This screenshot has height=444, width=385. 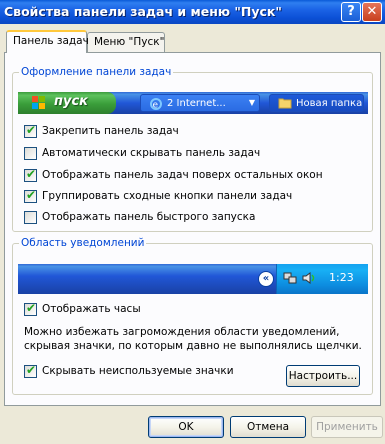 What do you see at coordinates (329, 103) in the screenshot?
I see `taskbar-item-label: Новая папка` at bounding box center [329, 103].